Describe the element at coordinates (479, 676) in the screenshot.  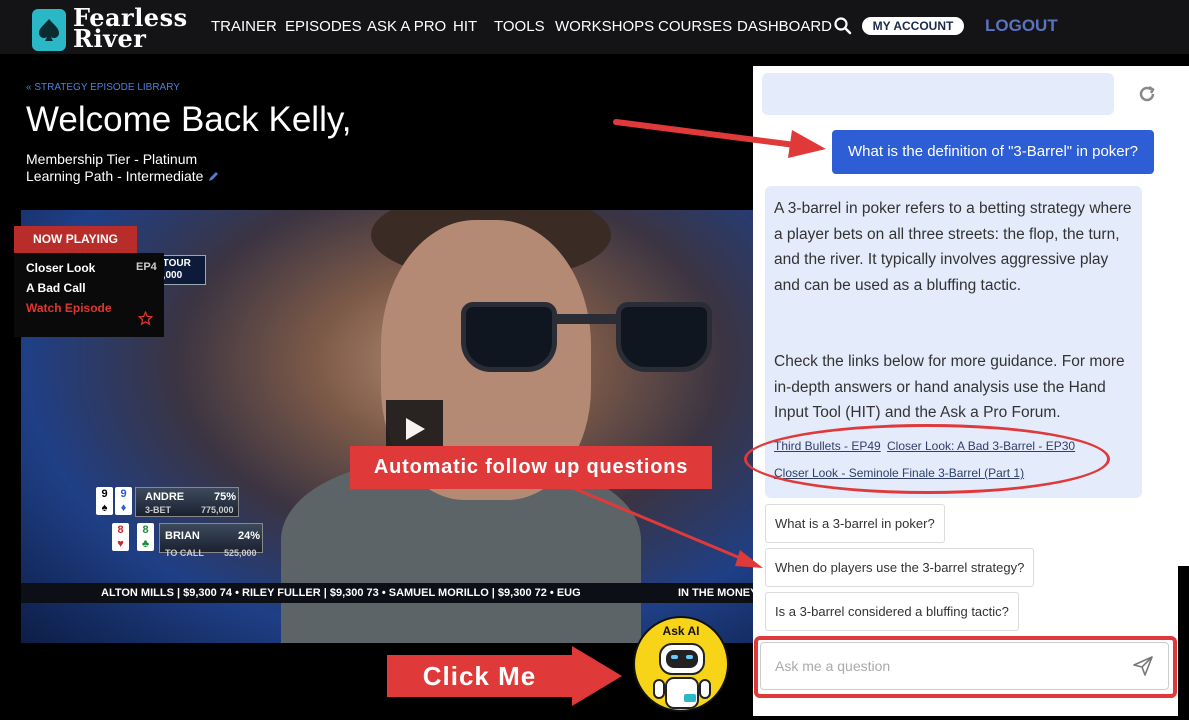
I see `click-me-annotation-label: Click Me` at that location.